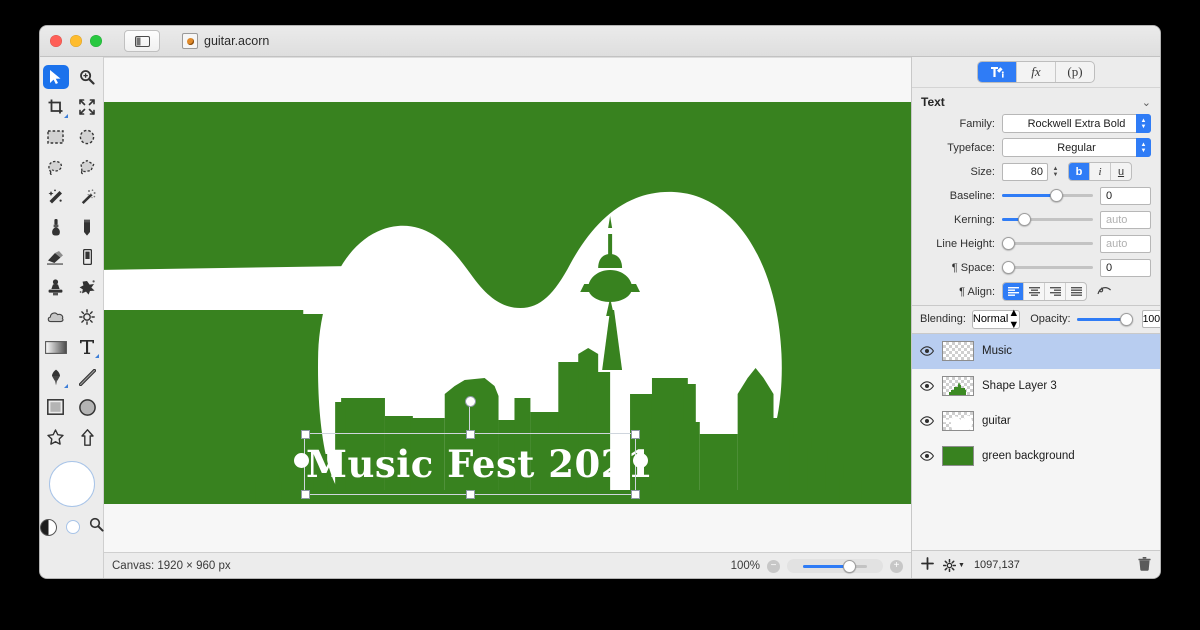 This screenshot has width=1200, height=630. Describe the element at coordinates (87, 287) in the screenshot. I see `splatter-tool` at that location.